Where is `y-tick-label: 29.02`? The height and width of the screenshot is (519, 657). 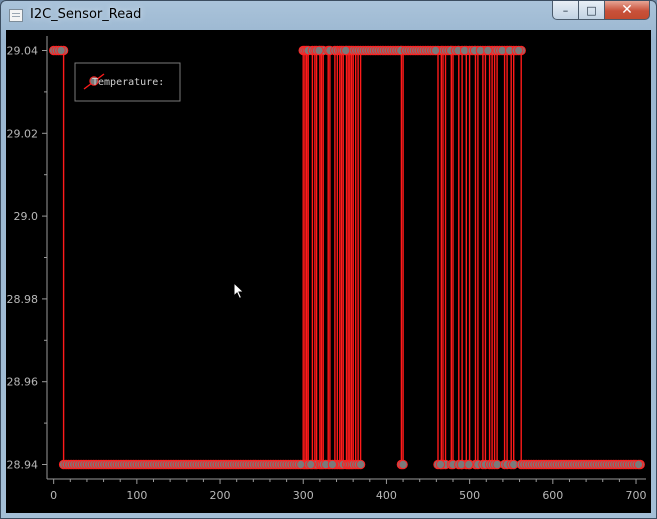 y-tick-label: 29.02 is located at coordinates (23, 133).